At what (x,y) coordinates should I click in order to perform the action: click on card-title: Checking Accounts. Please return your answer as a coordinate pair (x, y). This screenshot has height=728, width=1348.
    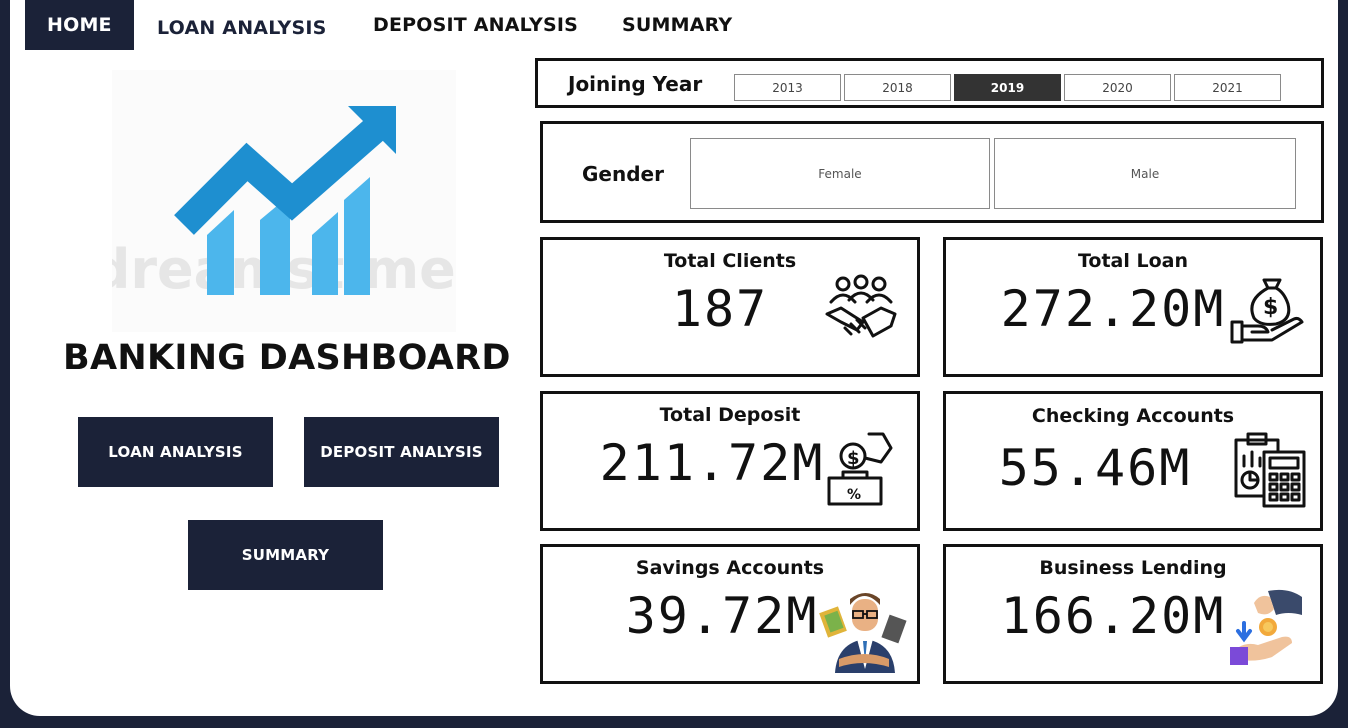
    Looking at the image, I should click on (1133, 416).